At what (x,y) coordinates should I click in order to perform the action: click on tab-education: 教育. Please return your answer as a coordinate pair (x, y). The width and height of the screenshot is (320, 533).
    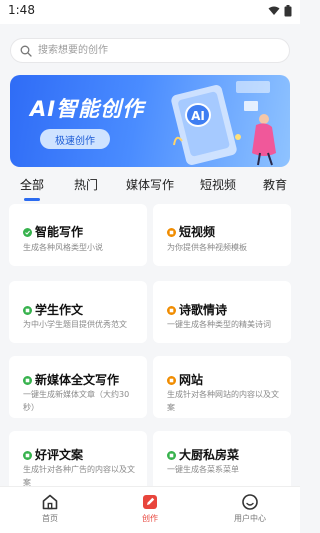
    Looking at the image, I should click on (275, 184).